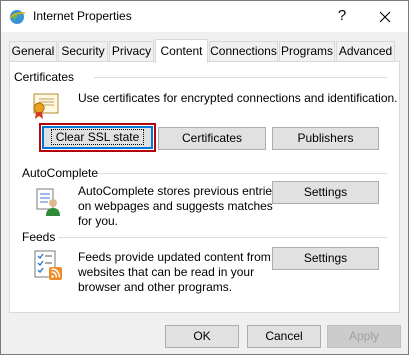 This screenshot has height=355, width=409. Describe the element at coordinates (46, 106) in the screenshot. I see `certificate-icon` at that location.